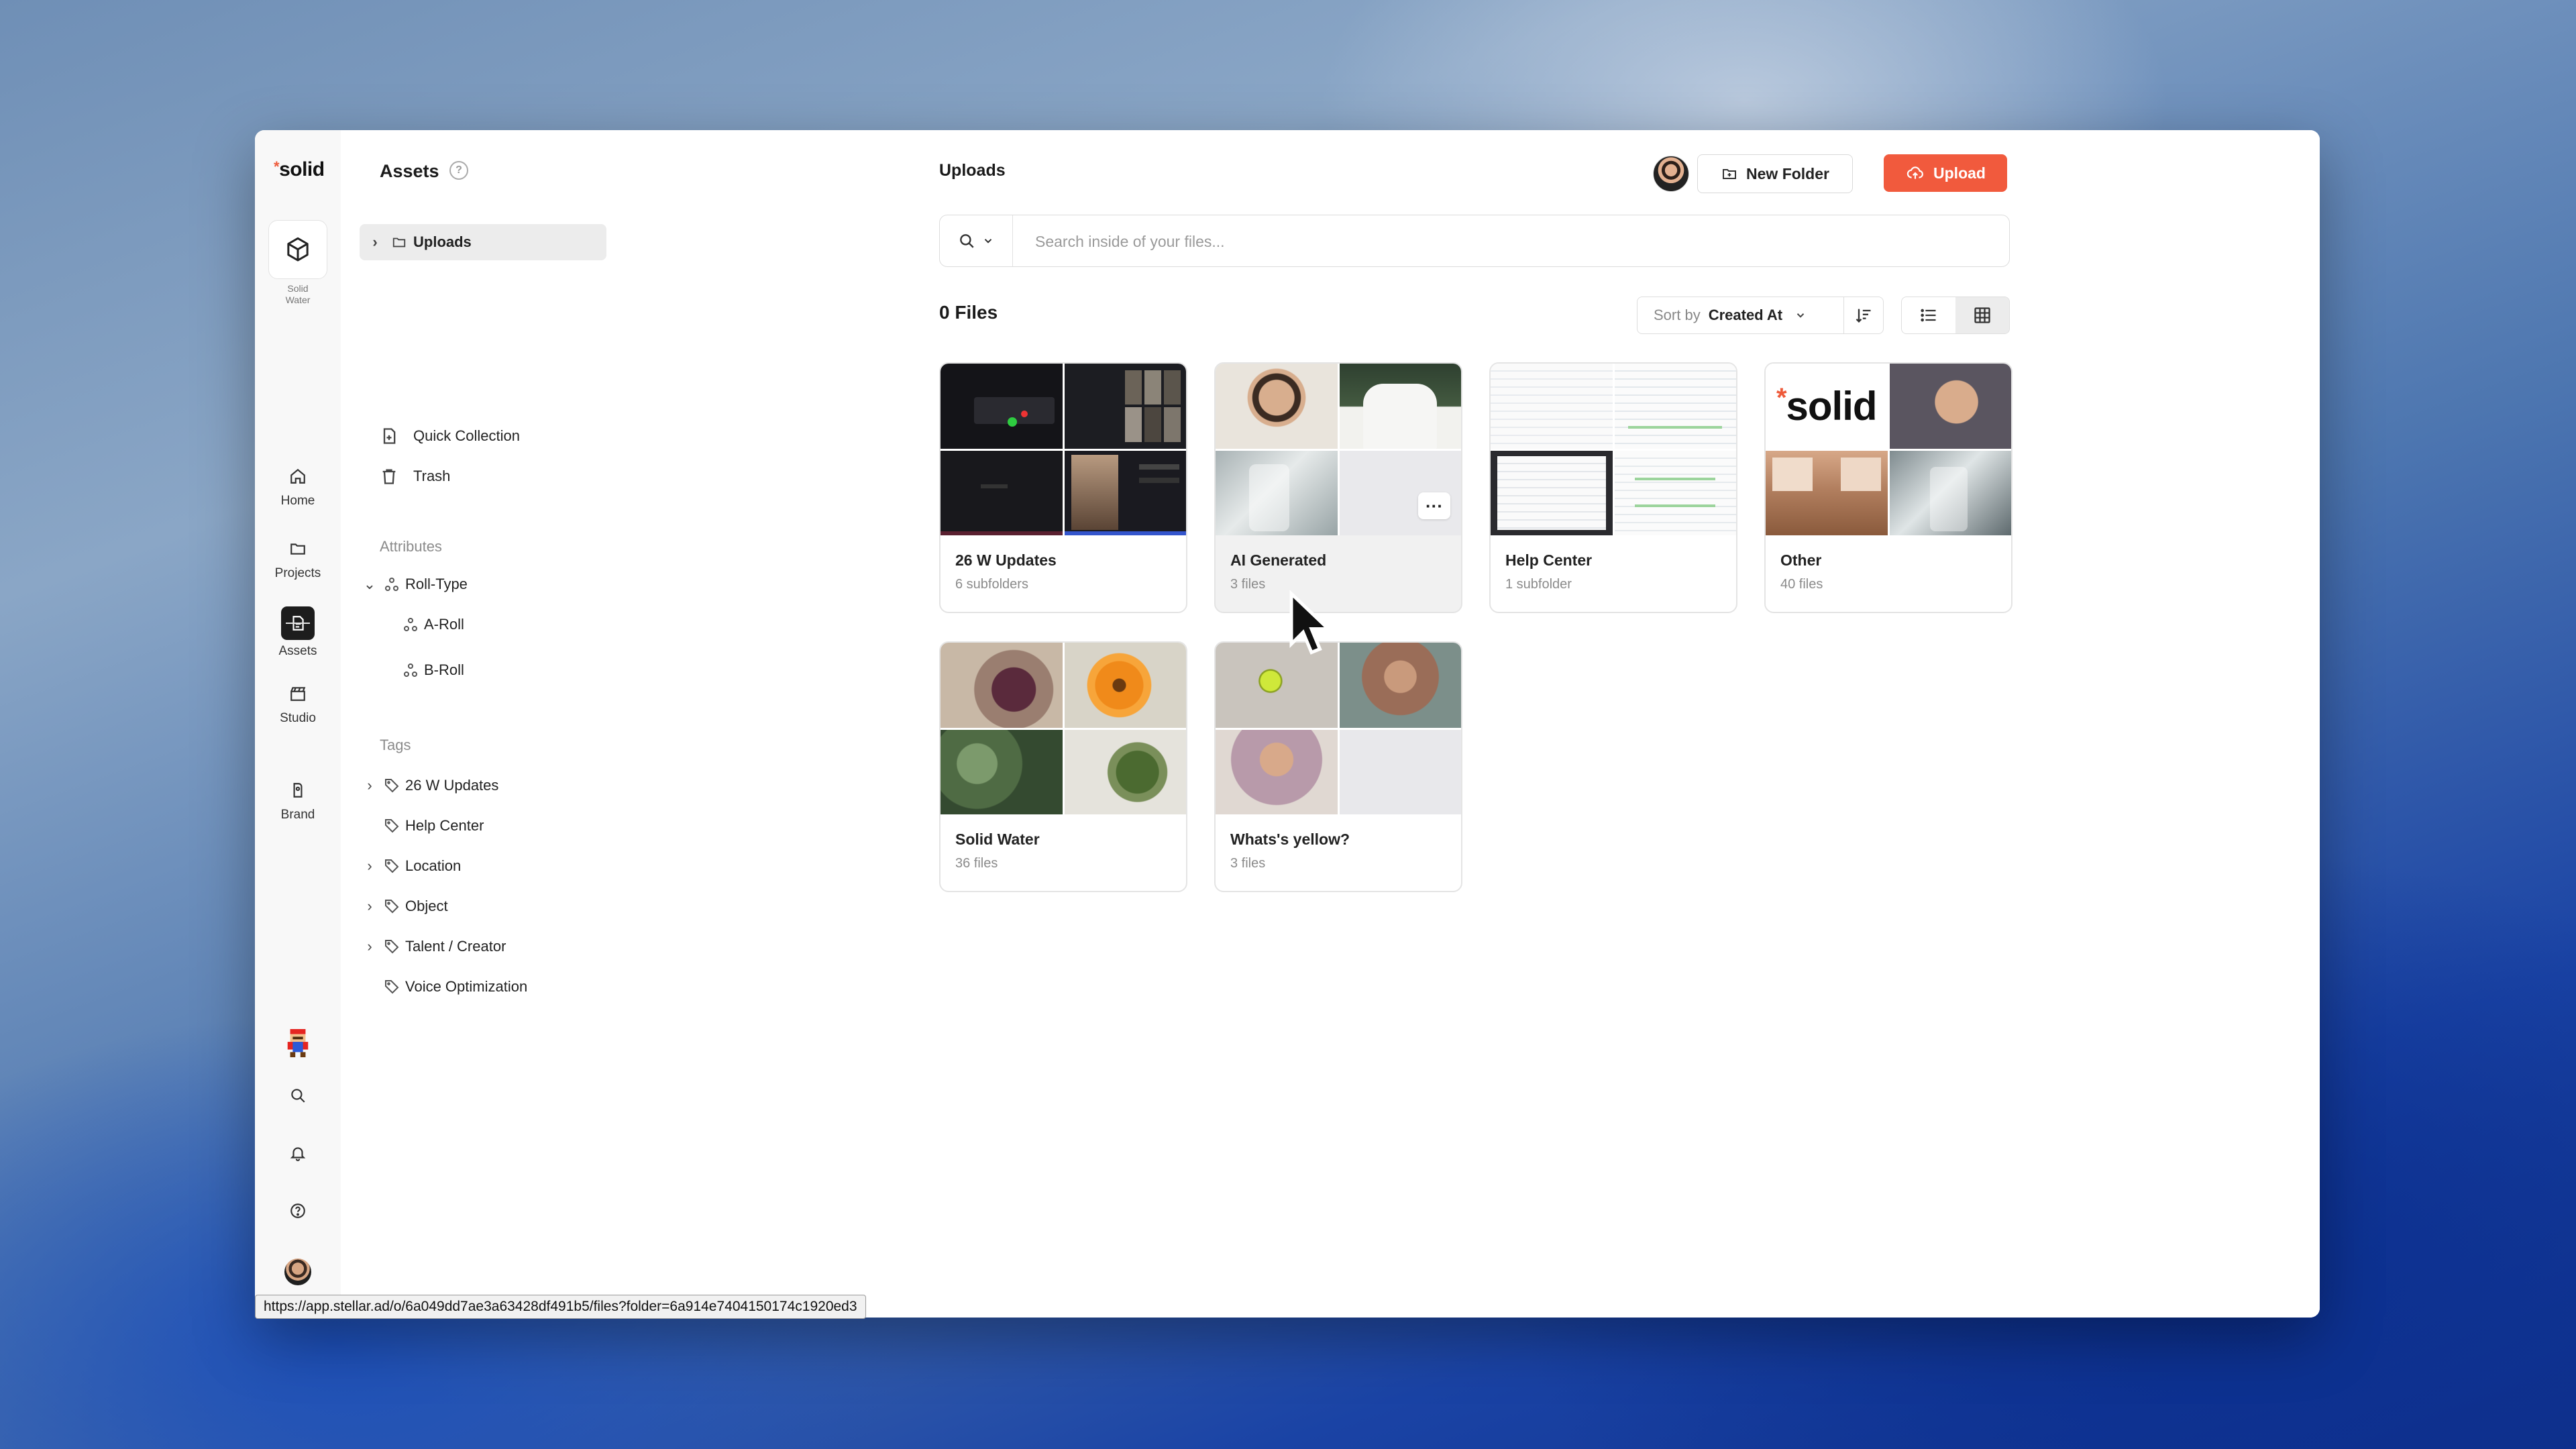 Image resolution: width=2576 pixels, height=1449 pixels. I want to click on home-icon, so click(297, 476).